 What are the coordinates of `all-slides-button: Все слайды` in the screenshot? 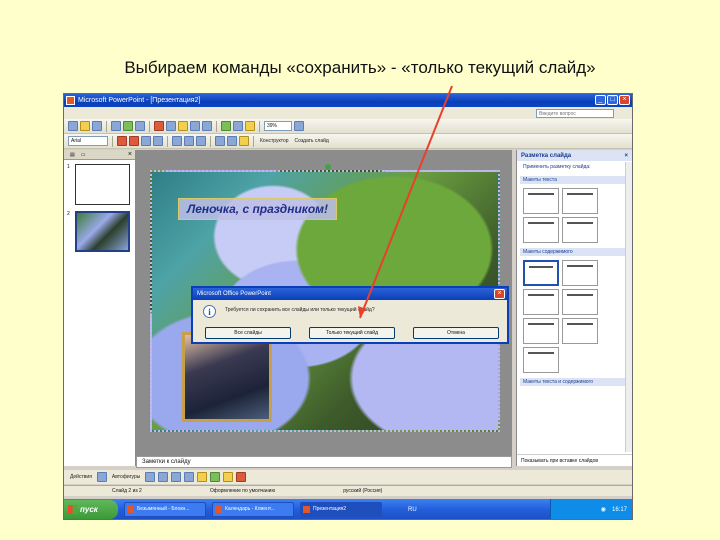 It's located at (248, 333).